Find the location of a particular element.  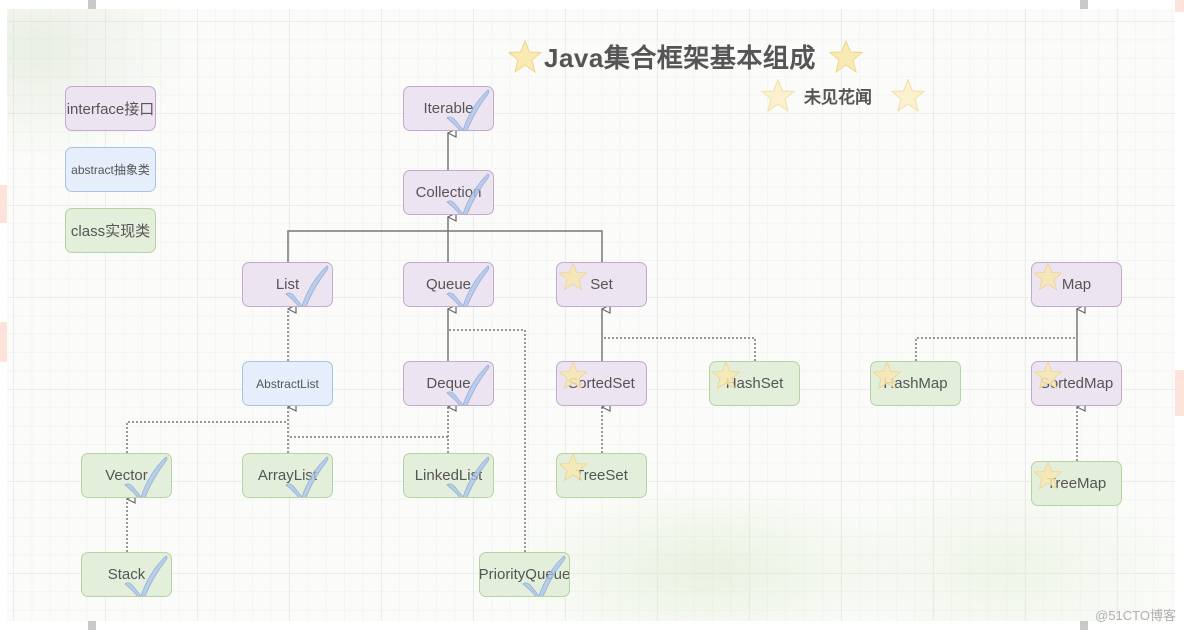

watermark: @51CTO博客 is located at coordinates (1135, 615).